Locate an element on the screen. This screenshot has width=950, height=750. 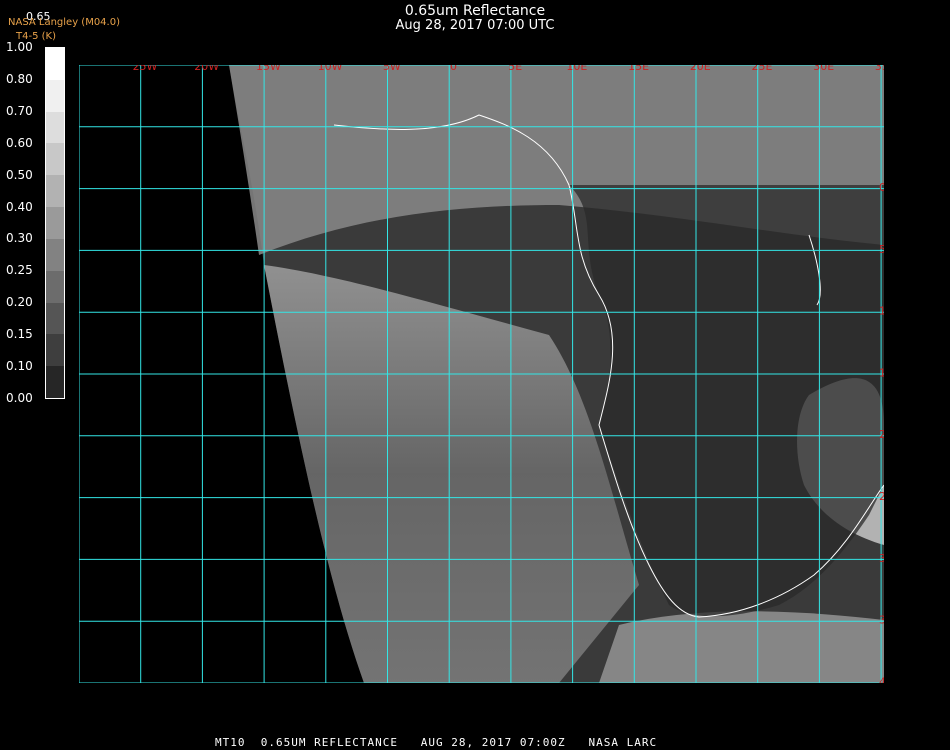
colorbar-tick-label: 0.40 is located at coordinates (19, 206).